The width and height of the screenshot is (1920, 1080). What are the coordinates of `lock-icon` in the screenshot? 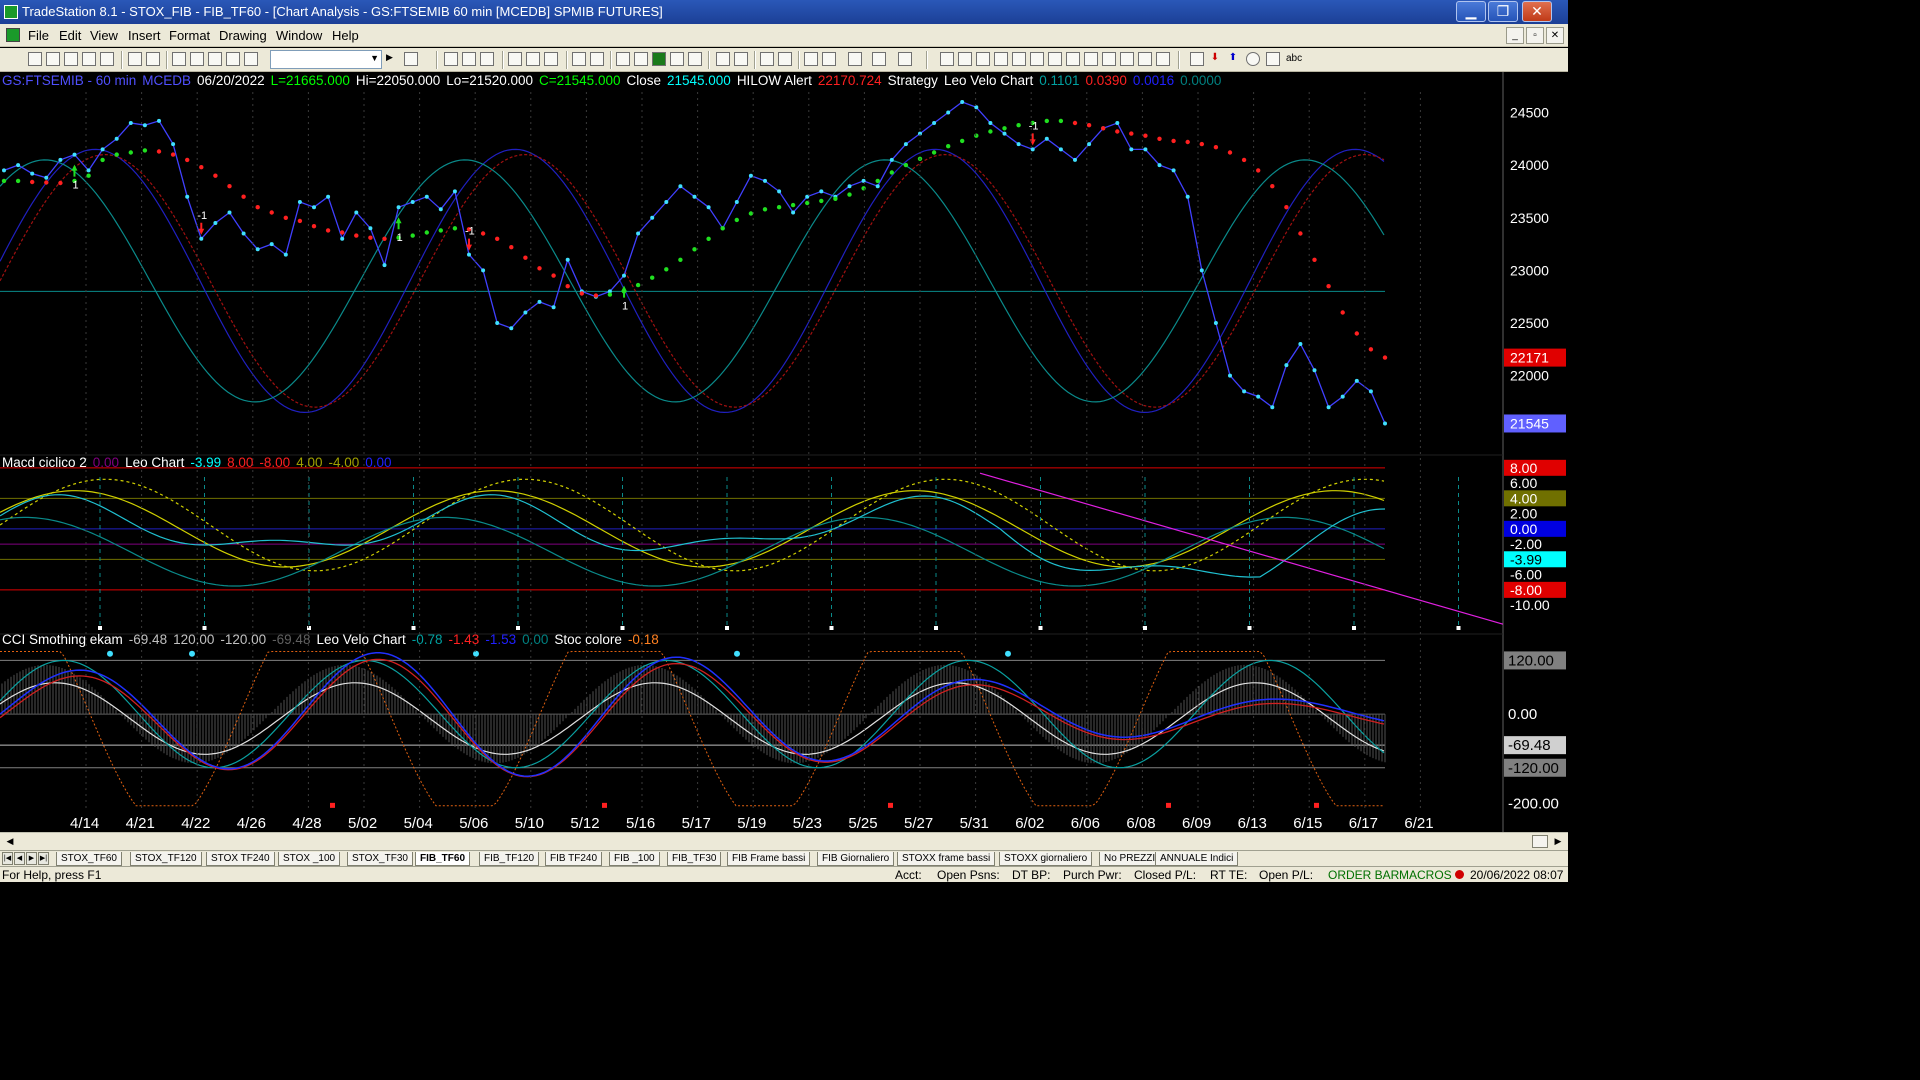 It's located at (215, 59).